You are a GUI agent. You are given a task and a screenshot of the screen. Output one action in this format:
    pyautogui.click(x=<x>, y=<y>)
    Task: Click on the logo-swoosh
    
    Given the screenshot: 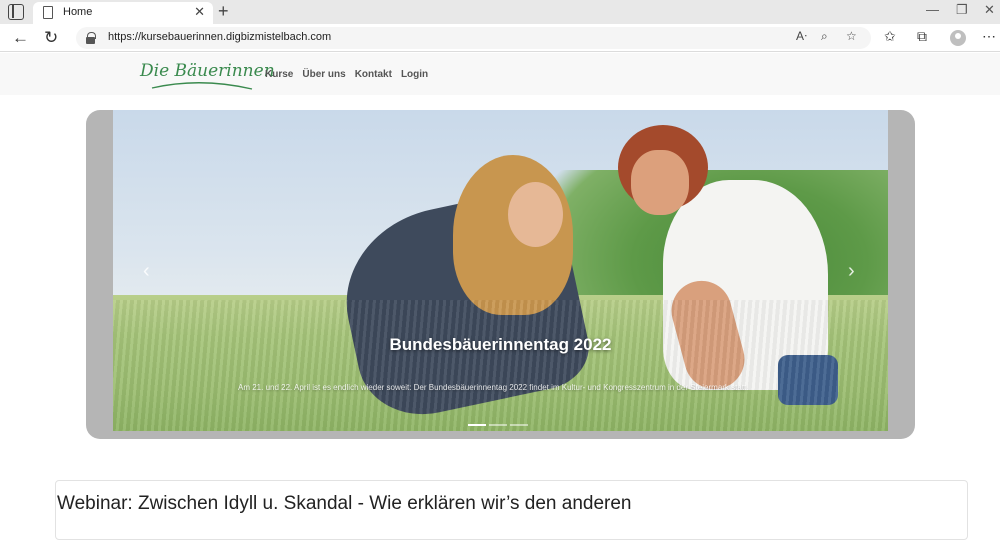 What is the action you would take?
    pyautogui.click(x=202, y=86)
    